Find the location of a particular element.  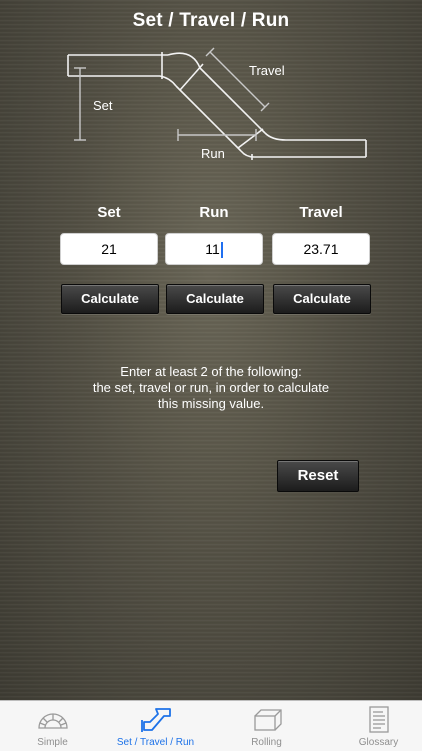

tab-rolling: Rolling is located at coordinates (266, 726).